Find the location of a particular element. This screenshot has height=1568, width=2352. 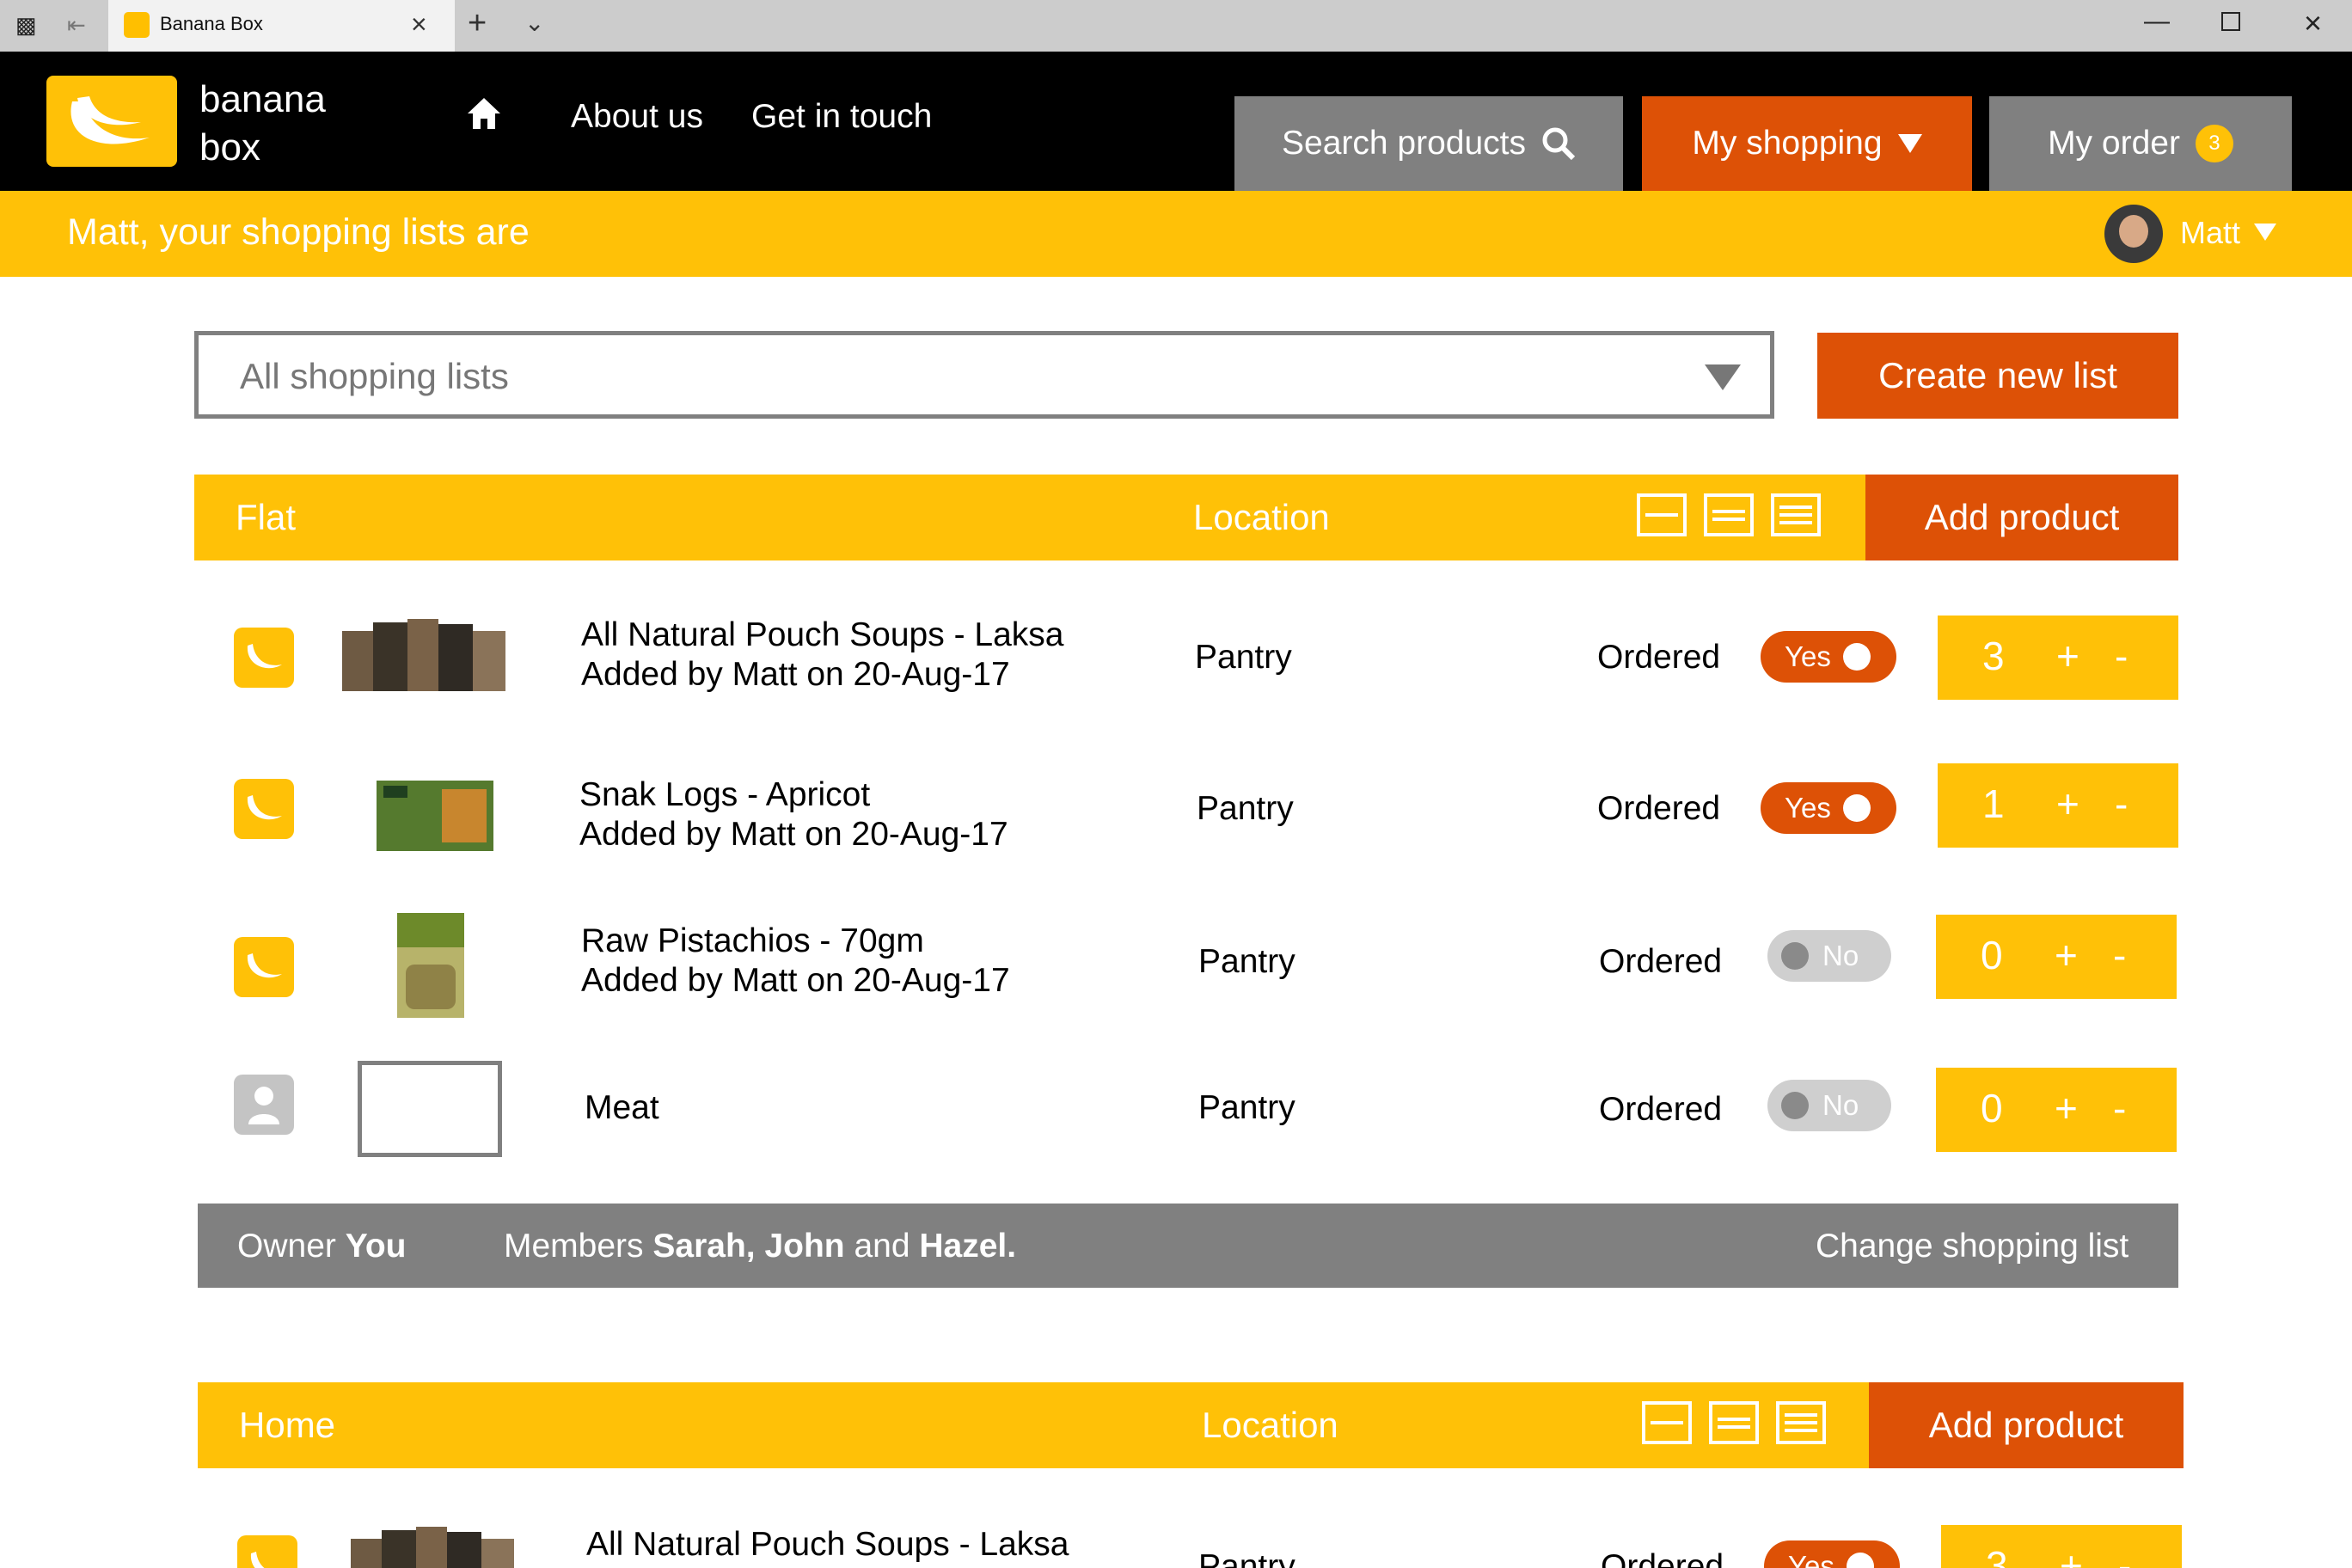

select-dropdown-icon is located at coordinates (1723, 377).